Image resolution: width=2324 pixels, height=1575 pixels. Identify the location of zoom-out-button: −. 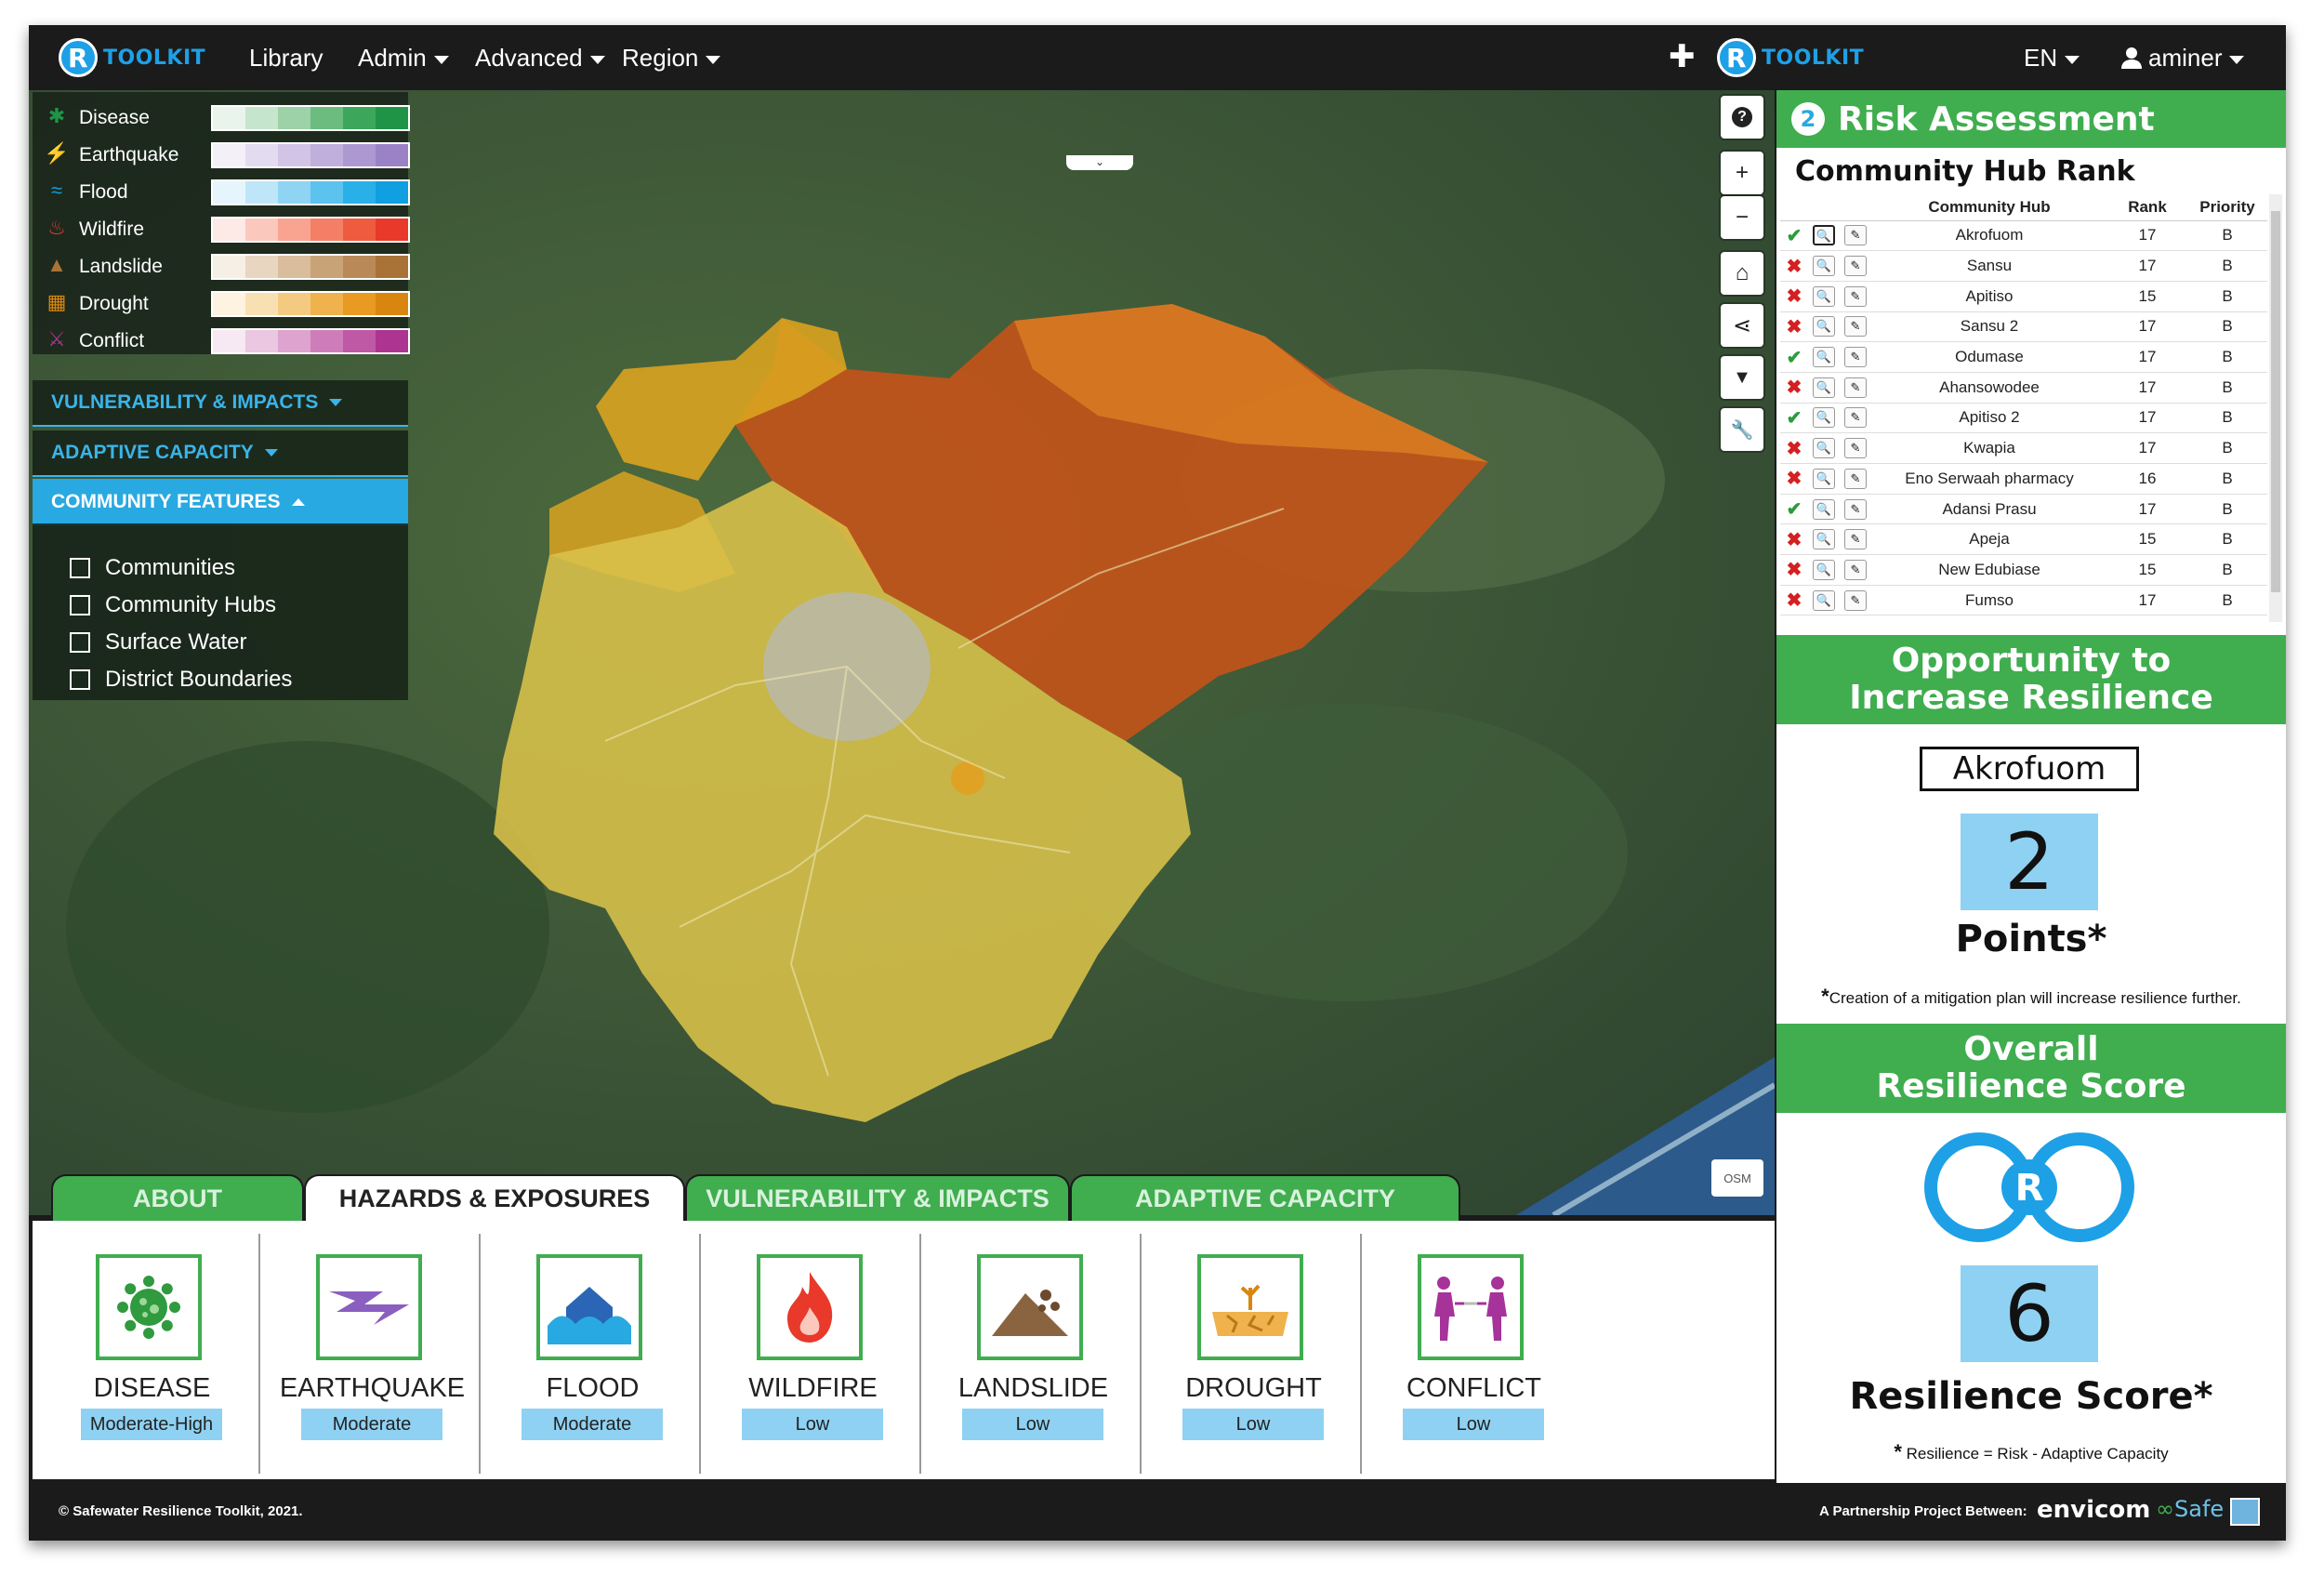
(1742, 217).